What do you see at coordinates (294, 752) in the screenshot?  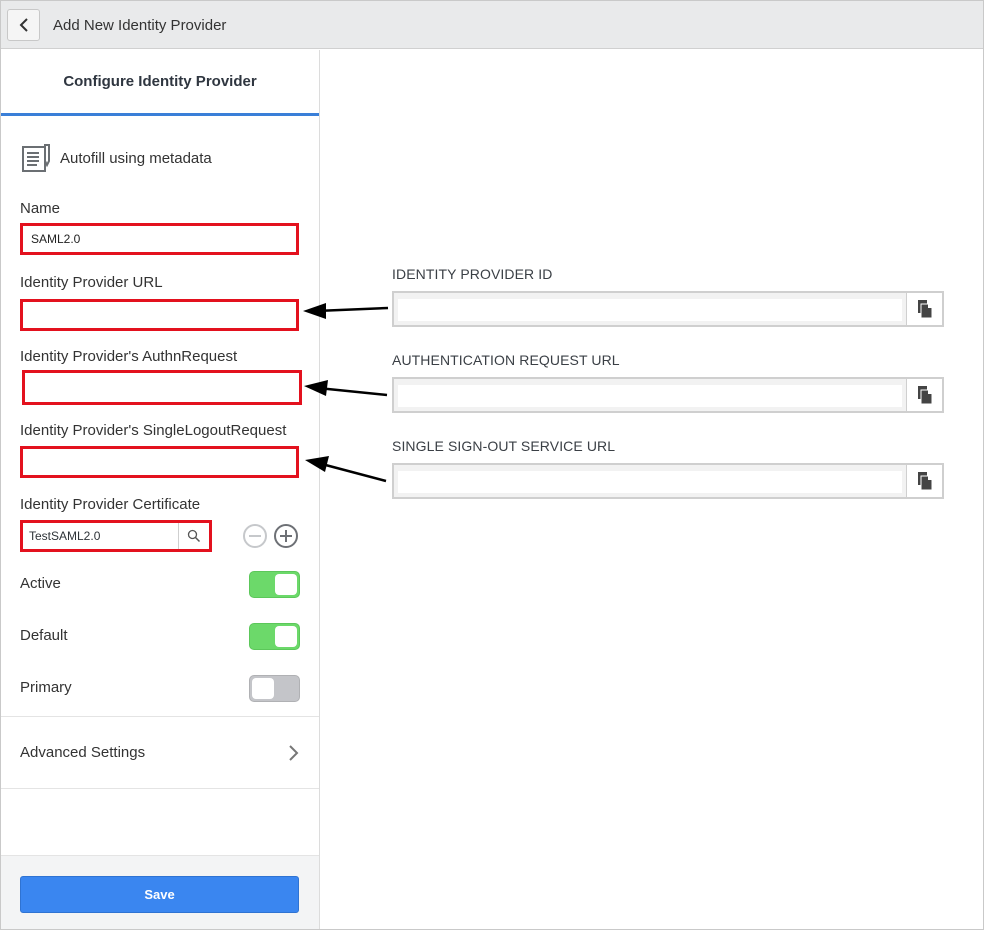 I see `chevron-right-icon` at bounding box center [294, 752].